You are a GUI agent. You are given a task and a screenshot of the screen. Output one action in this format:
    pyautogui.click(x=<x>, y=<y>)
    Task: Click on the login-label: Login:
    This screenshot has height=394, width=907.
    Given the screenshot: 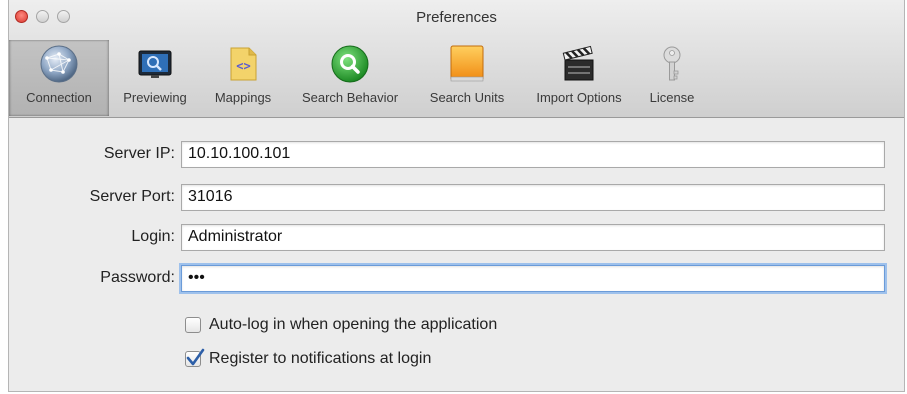 What is the action you would take?
    pyautogui.click(x=153, y=236)
    